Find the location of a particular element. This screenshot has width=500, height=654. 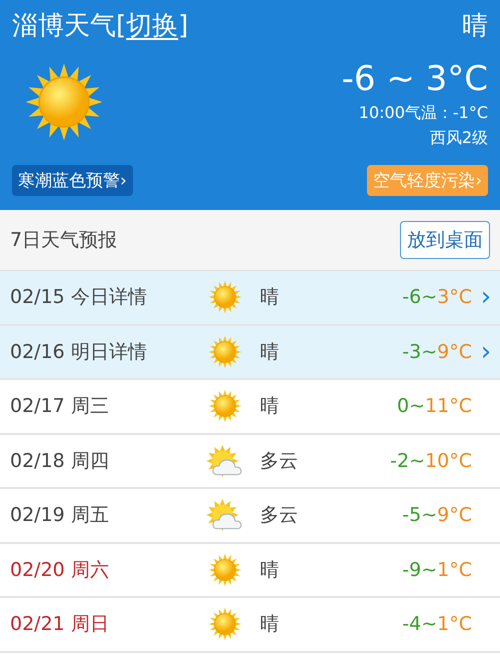

temperature-text: -3~9°C is located at coordinates (436, 351).